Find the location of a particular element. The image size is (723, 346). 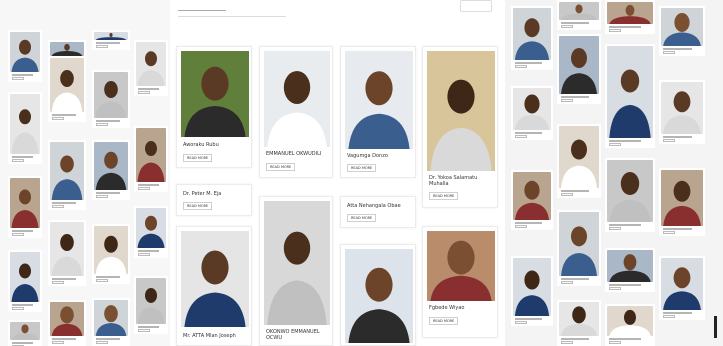

header-search-box is located at coordinates (476, 6).